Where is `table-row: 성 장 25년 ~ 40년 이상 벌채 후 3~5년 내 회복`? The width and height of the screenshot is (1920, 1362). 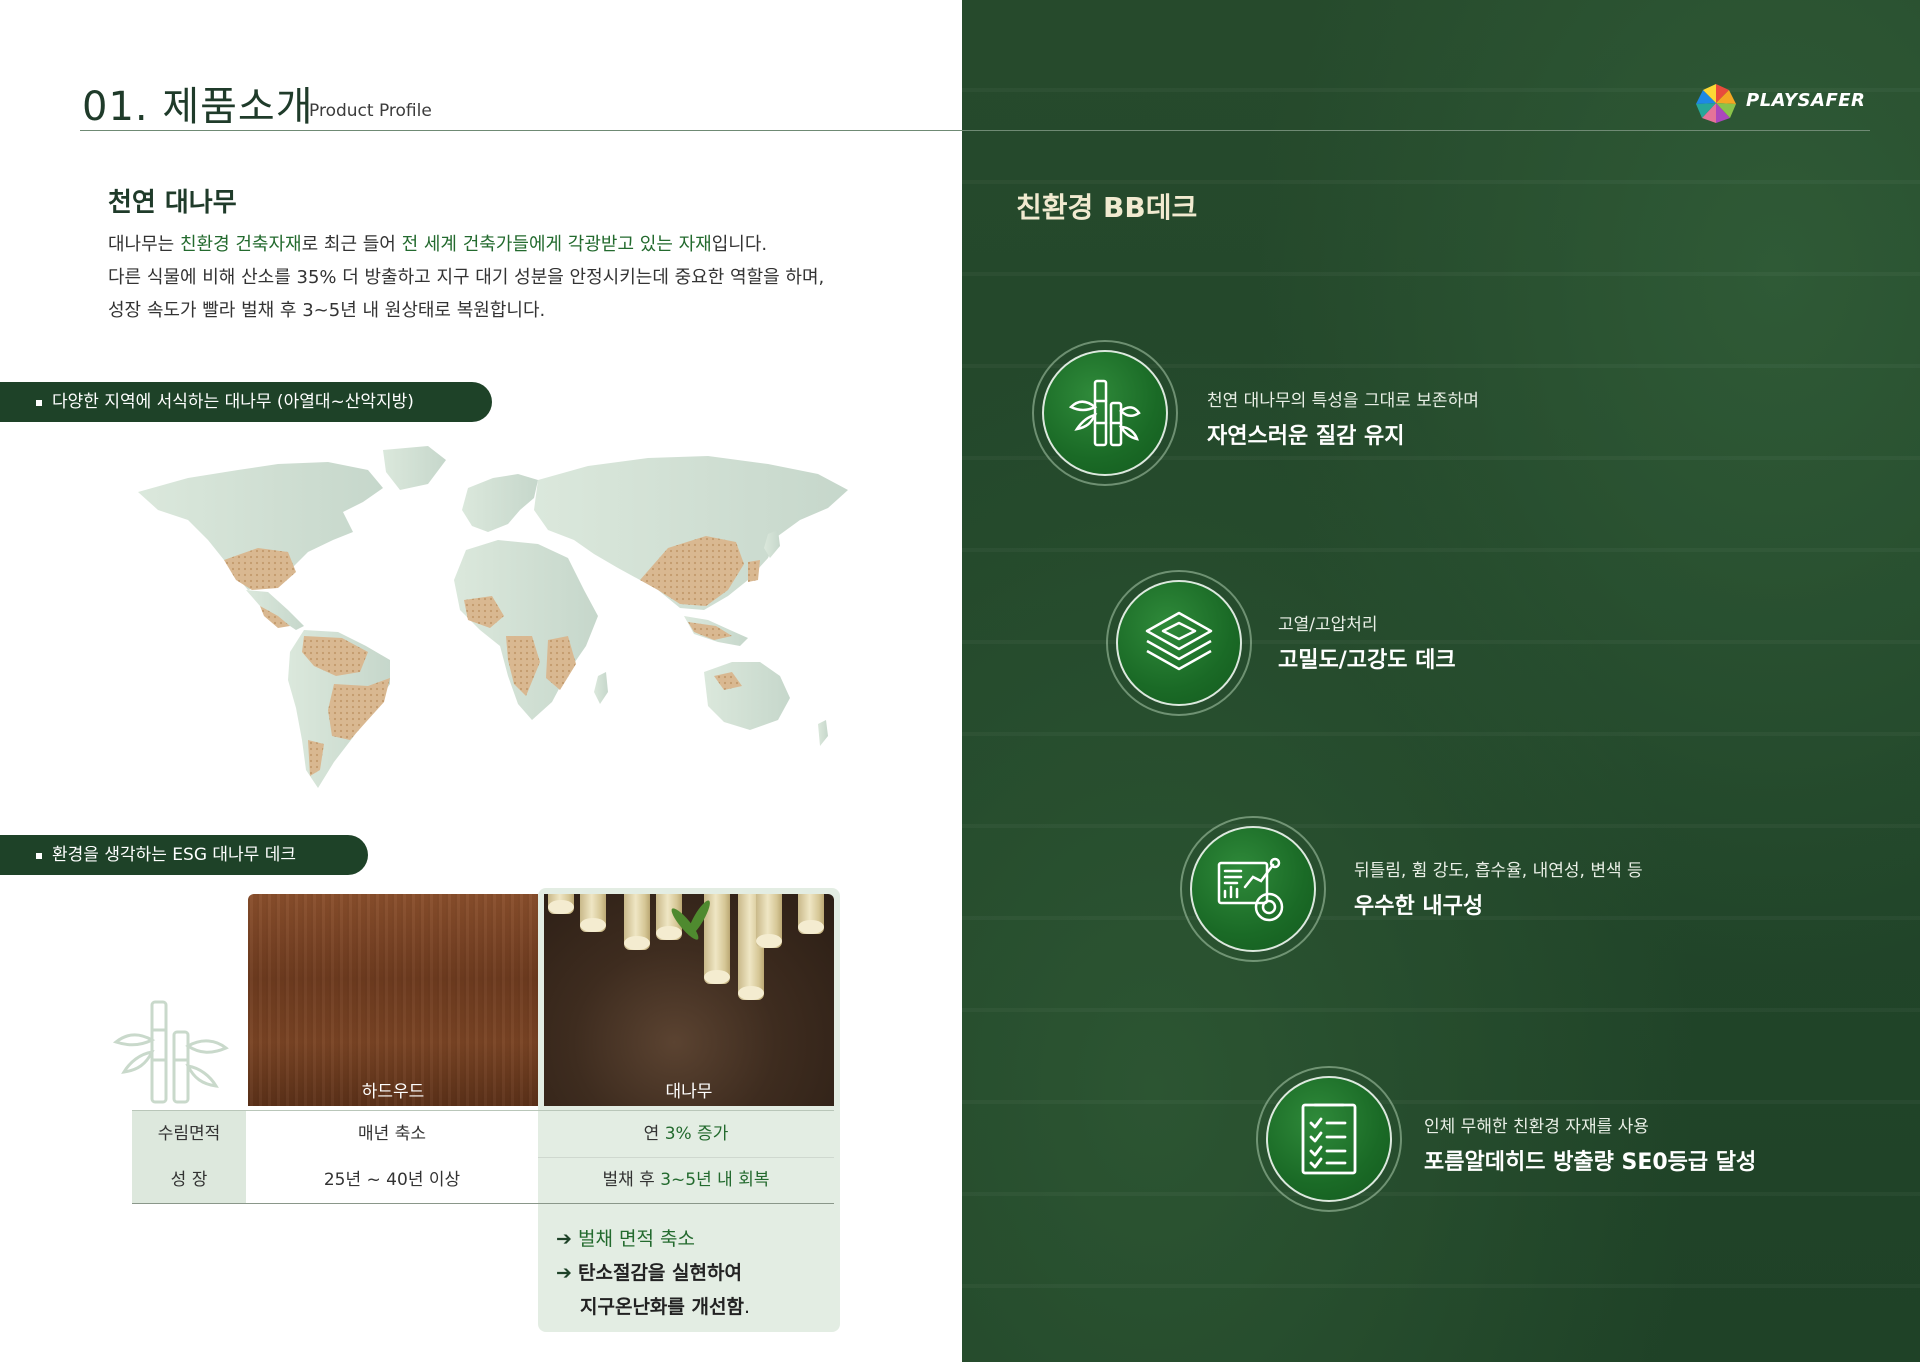
table-row: 성 장 25년 ~ 40년 이상 벌채 후 3~5년 내 회복 is located at coordinates (483, 1180).